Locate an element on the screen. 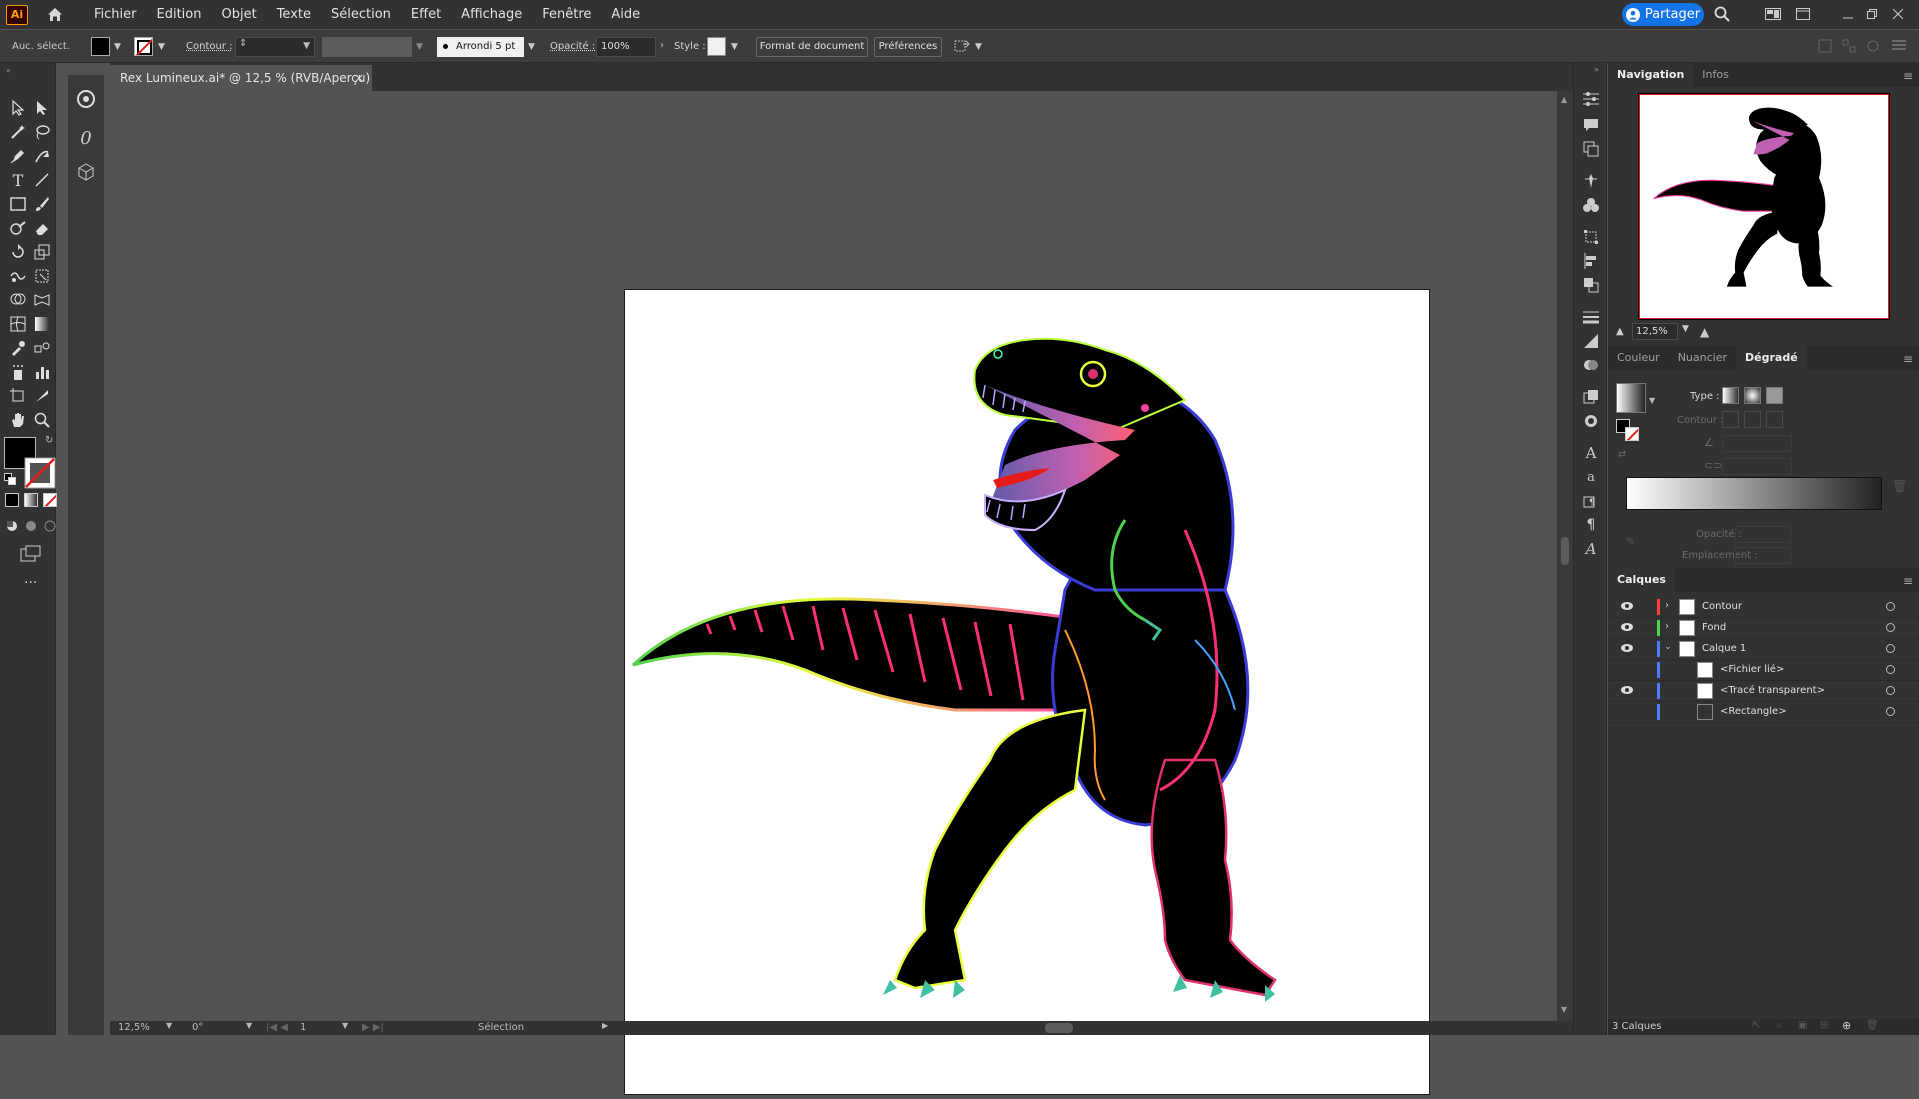 The height and width of the screenshot is (1099, 1919). menu-affichage: Affichage is located at coordinates (491, 14).